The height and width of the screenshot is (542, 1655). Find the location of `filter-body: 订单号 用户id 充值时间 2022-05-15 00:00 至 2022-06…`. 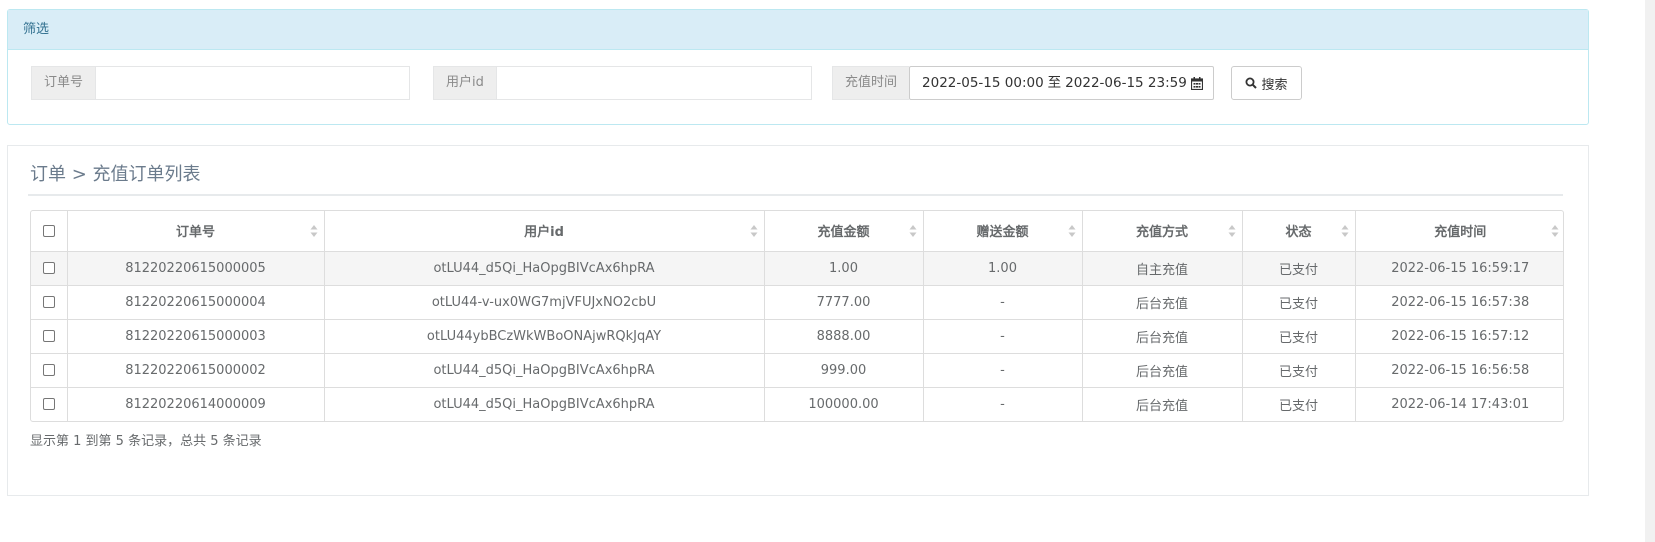

filter-body: 订单号 用户id 充值时间 2022-05-15 00:00 至 2022-06… is located at coordinates (798, 87).